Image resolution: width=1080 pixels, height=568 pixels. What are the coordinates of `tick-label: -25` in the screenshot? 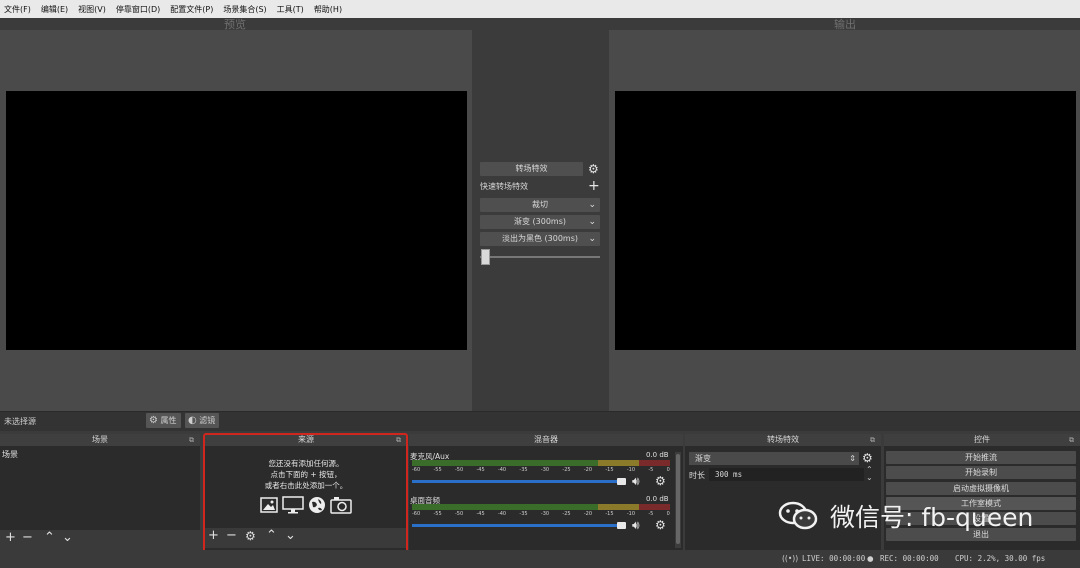 It's located at (566, 470).